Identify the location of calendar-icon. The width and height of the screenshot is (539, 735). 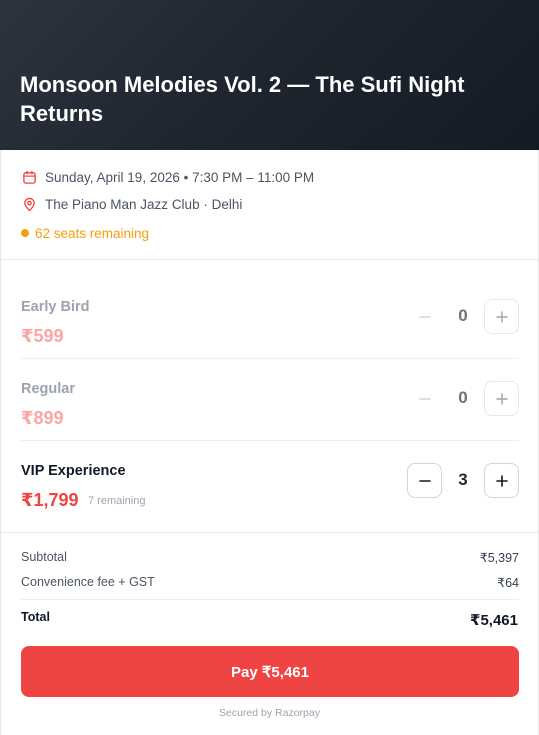
(29, 177).